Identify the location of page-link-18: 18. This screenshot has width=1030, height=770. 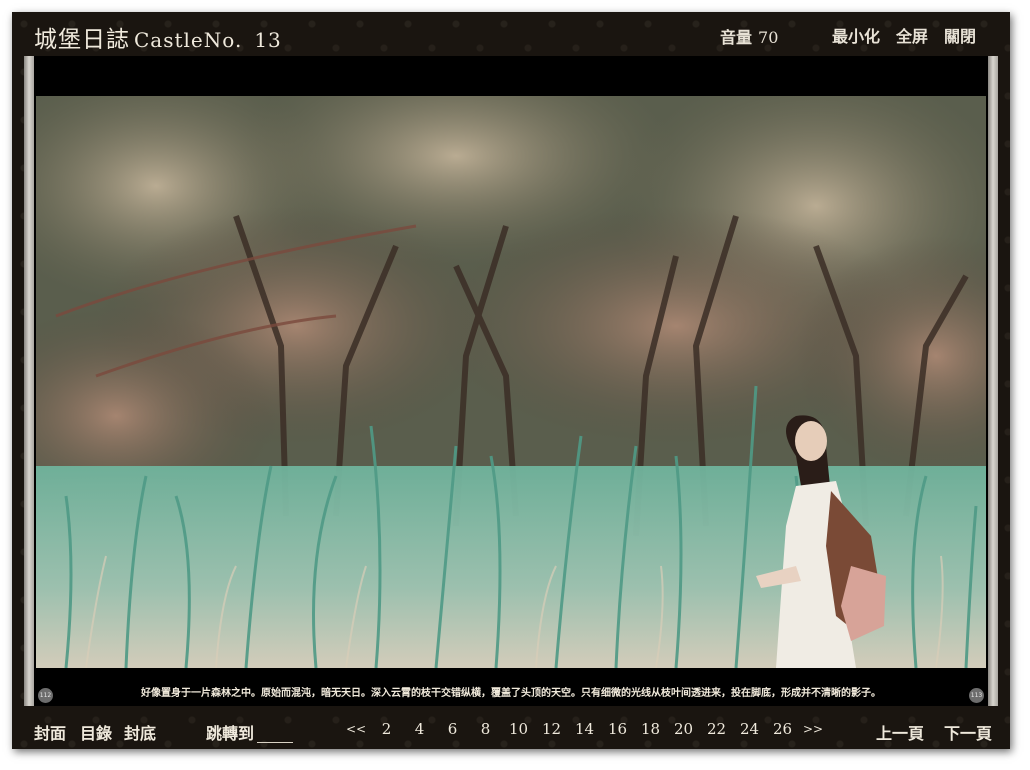
(650, 729).